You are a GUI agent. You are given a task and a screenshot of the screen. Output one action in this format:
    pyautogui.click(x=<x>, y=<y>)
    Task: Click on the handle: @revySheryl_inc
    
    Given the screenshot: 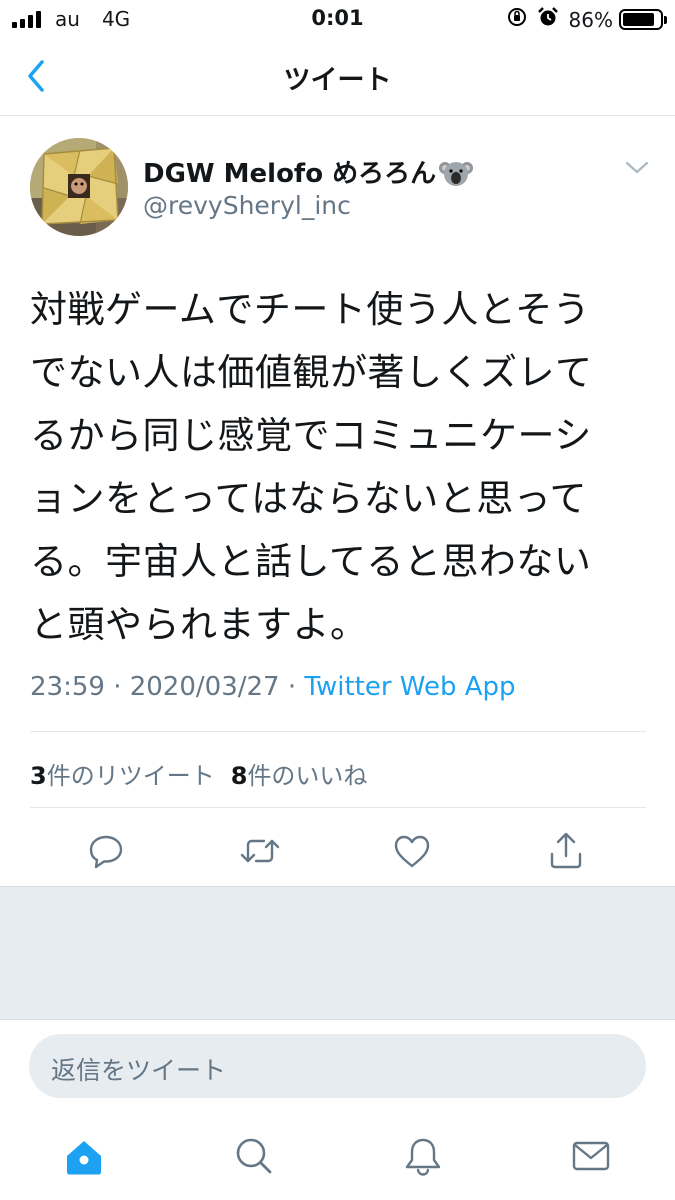 What is the action you would take?
    pyautogui.click(x=247, y=205)
    